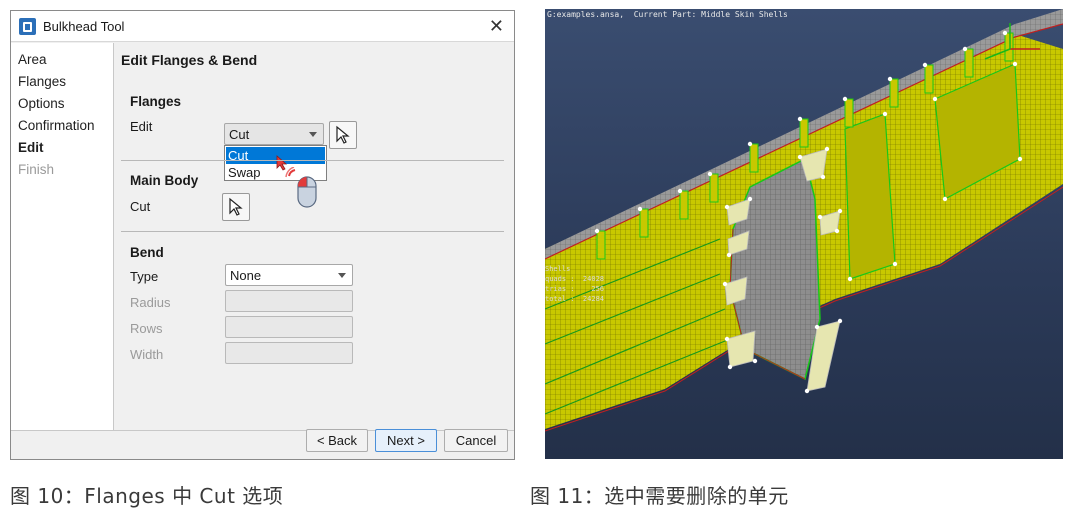  What do you see at coordinates (301, 187) in the screenshot?
I see `mouse-left-click-icon` at bounding box center [301, 187].